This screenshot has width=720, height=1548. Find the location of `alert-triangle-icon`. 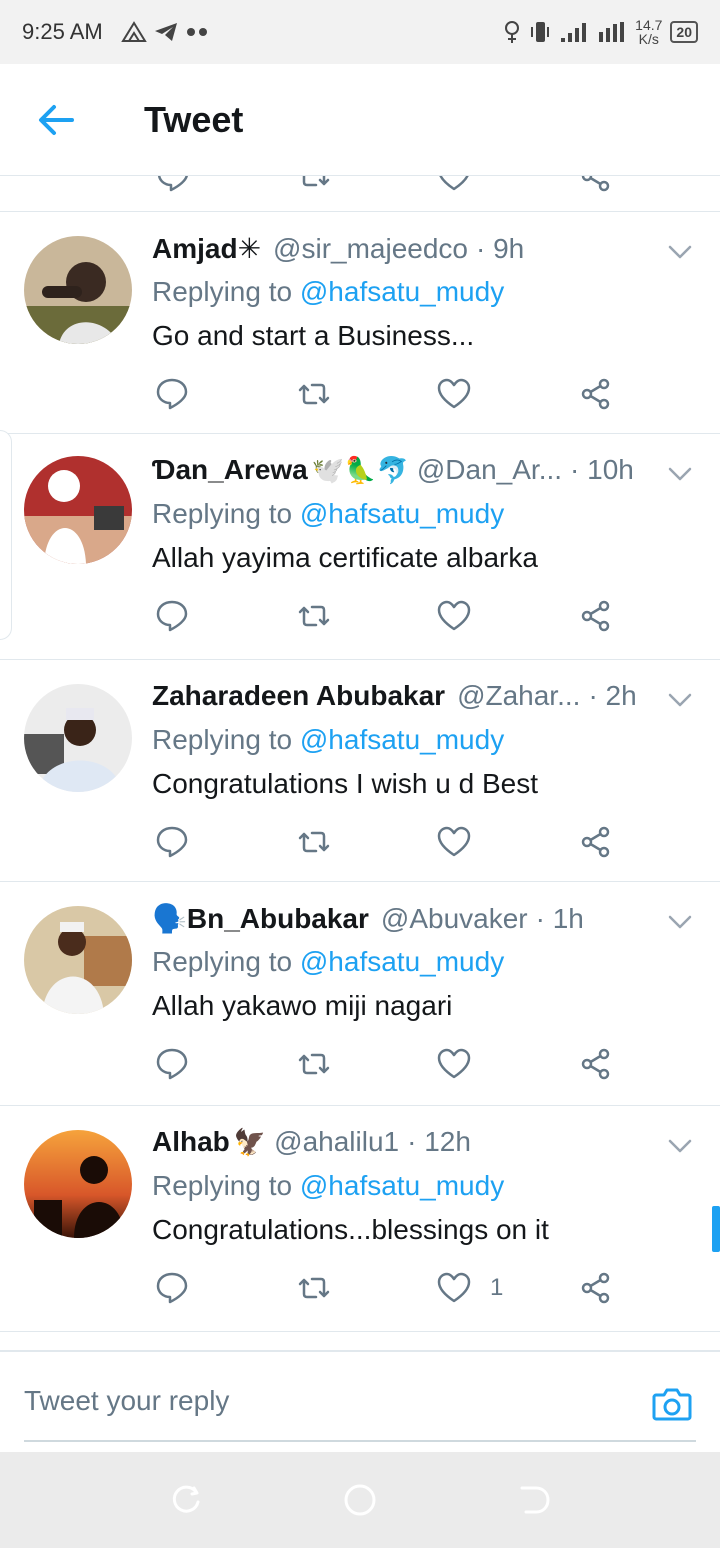

alert-triangle-icon is located at coordinates (133, 31).